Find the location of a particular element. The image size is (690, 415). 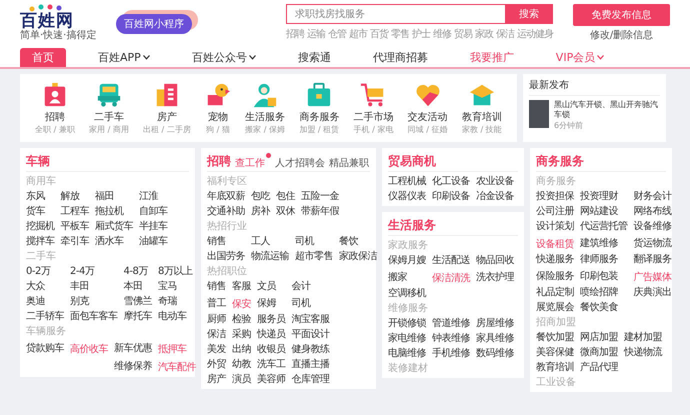

category-link: 餐饮 is located at coordinates (358, 241).